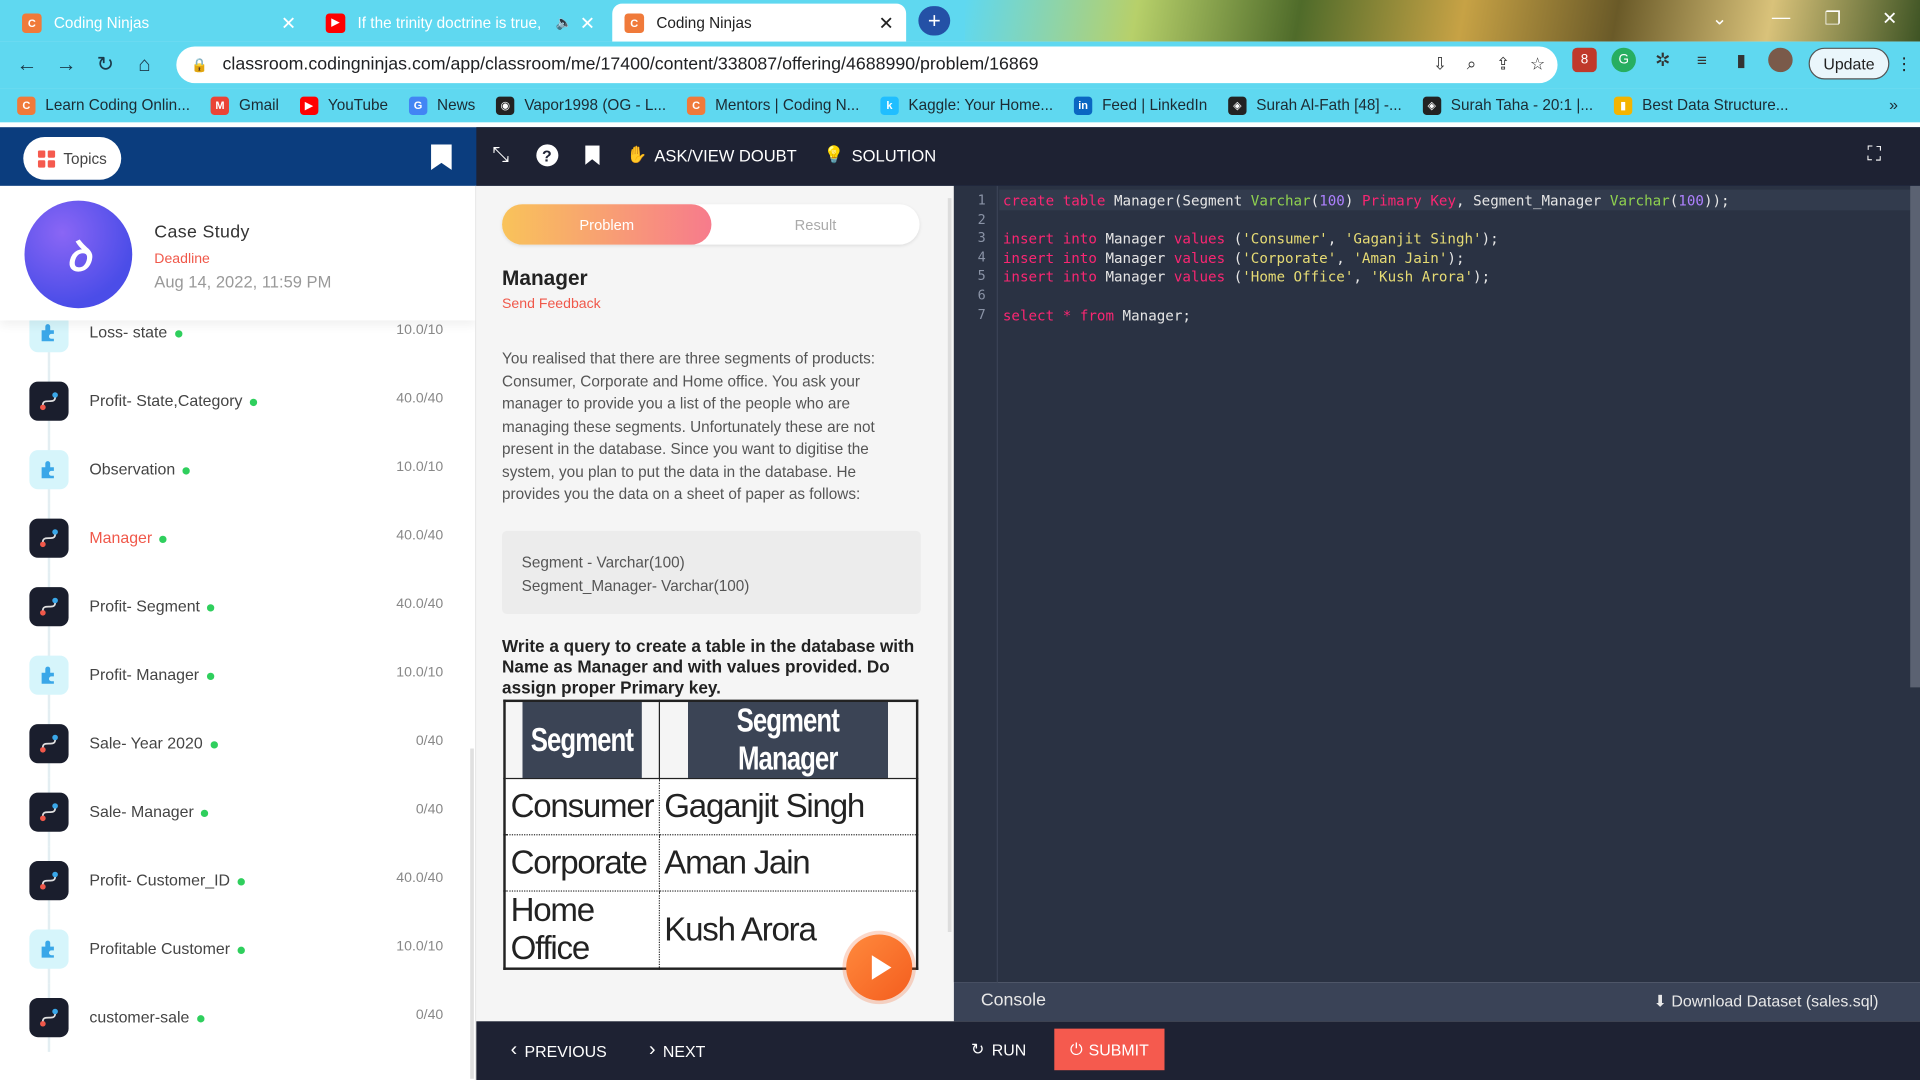  What do you see at coordinates (1623, 105) in the screenshot?
I see `chart-icon: ▮` at bounding box center [1623, 105].